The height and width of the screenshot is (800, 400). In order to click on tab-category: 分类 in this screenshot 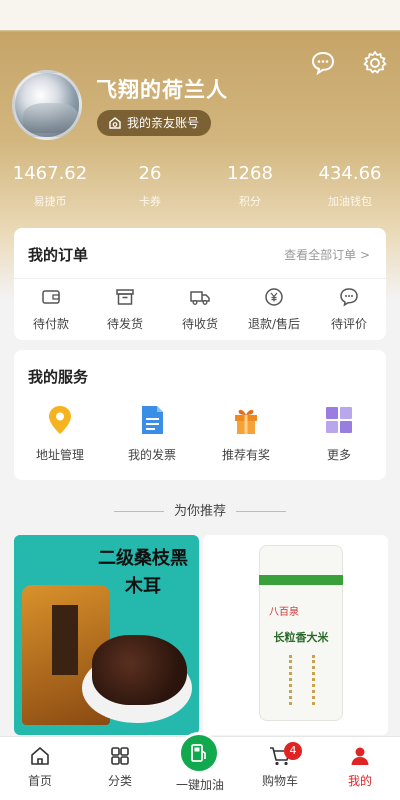, I will do `click(120, 767)`.